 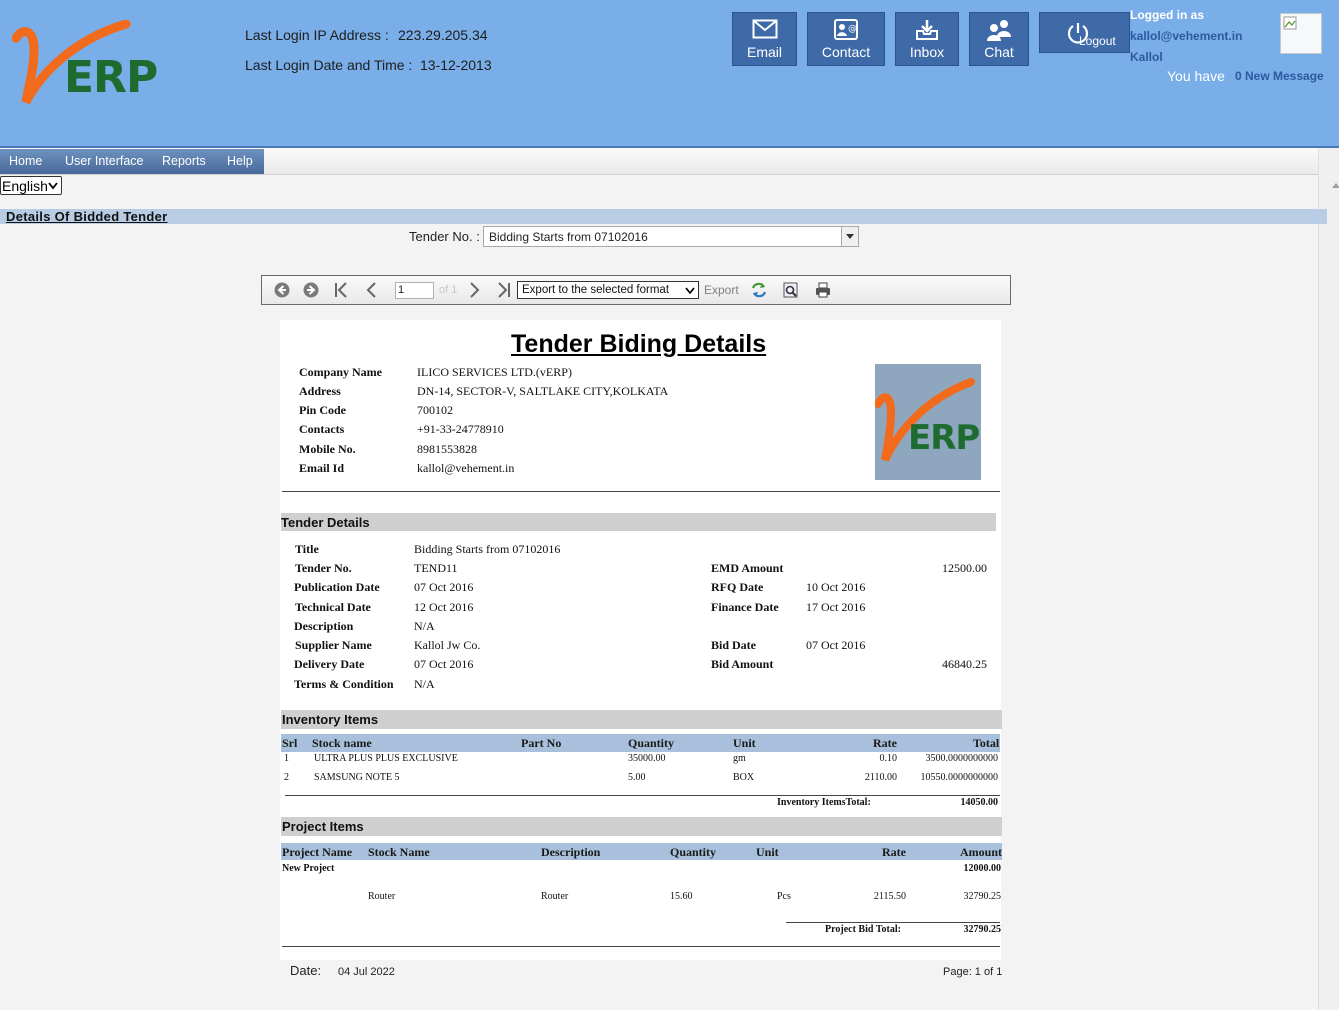 I want to click on language-select-value: English, so click(x=25, y=186).